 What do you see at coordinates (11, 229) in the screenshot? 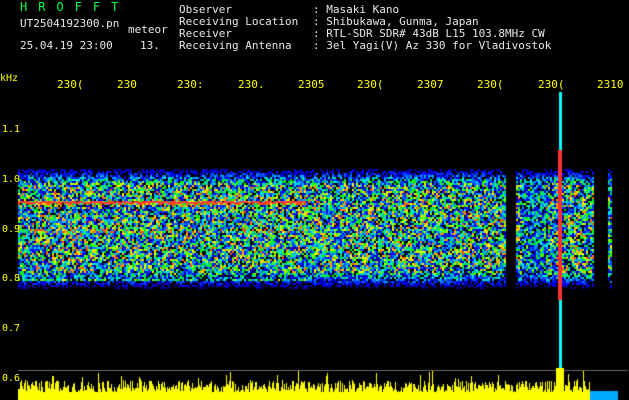
I see `freq-tick: 0.9` at bounding box center [11, 229].